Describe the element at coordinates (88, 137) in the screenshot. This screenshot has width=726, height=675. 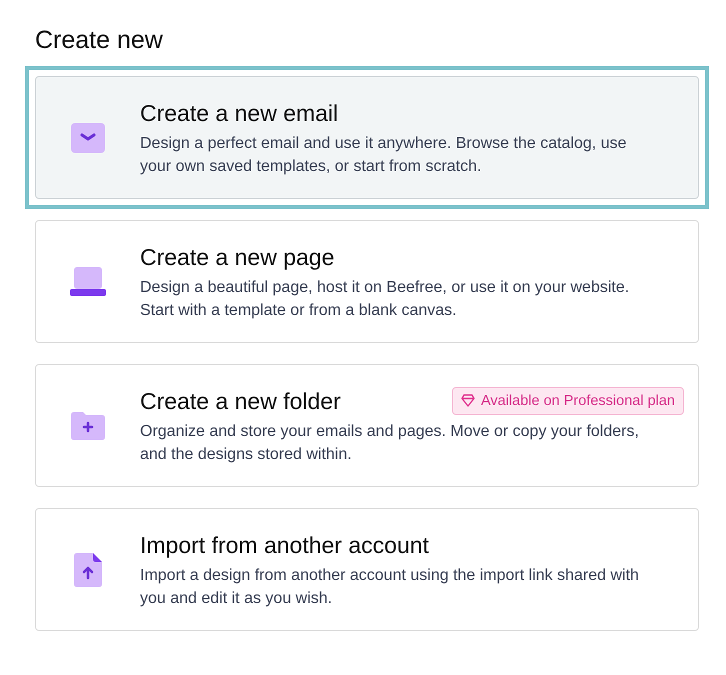
I see `envelope-icon` at that location.